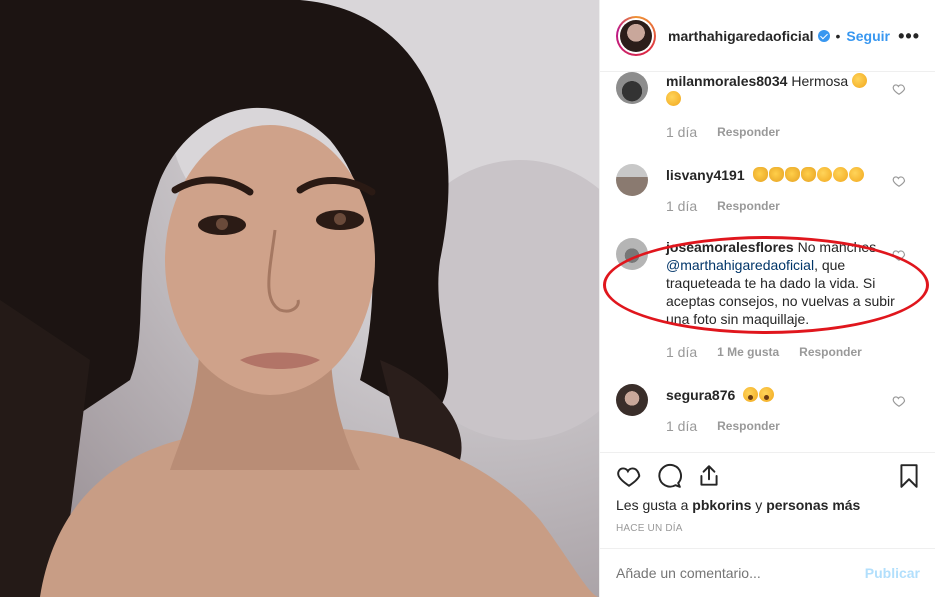 The height and width of the screenshot is (597, 935). Describe the element at coordinates (769, 476) in the screenshot. I see `action-icons-row` at that location.